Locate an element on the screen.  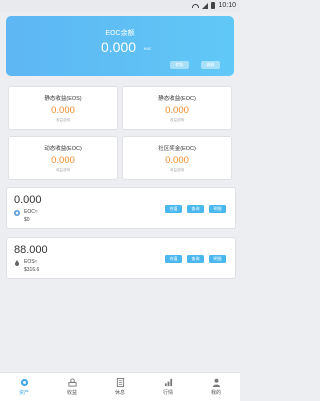
tab-label: 收益 is located at coordinates (71, 393).